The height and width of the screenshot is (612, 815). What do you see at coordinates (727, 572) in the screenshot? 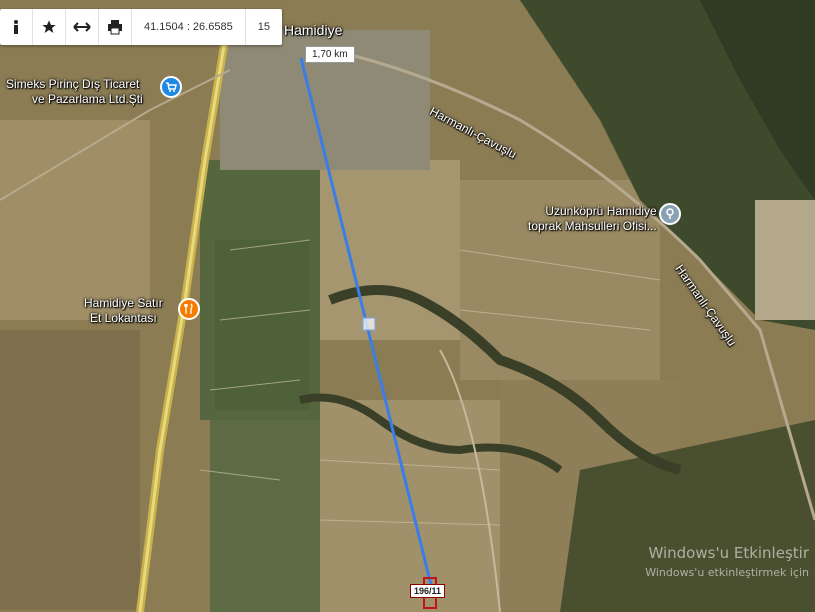
I see `activation-watermark-text: Windows'u etkinleştirmek için` at bounding box center [727, 572].